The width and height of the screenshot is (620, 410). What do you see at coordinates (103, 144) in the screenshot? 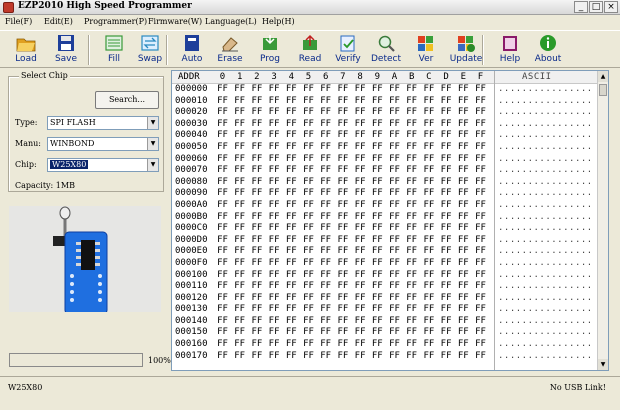
I see `manu-select: WINBOND ▼` at bounding box center [103, 144].